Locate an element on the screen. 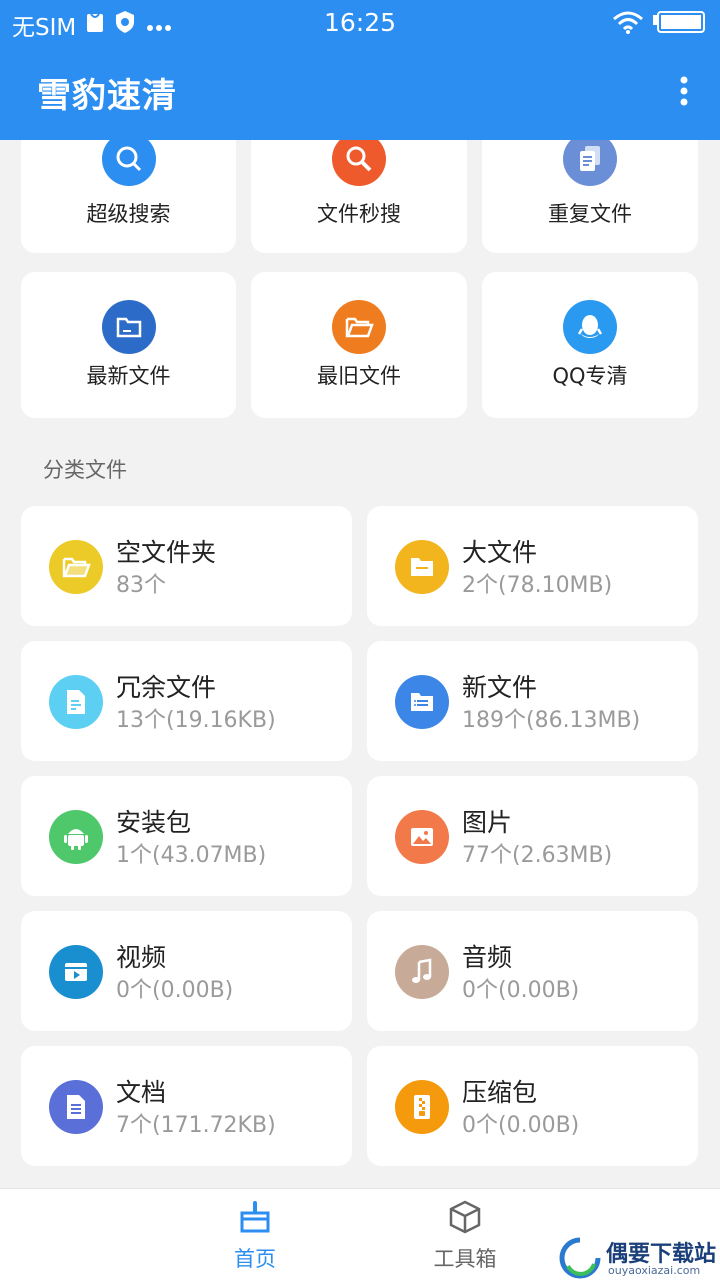 The image size is (720, 1281). category-info: 189个(86.13MB) is located at coordinates (551, 720).